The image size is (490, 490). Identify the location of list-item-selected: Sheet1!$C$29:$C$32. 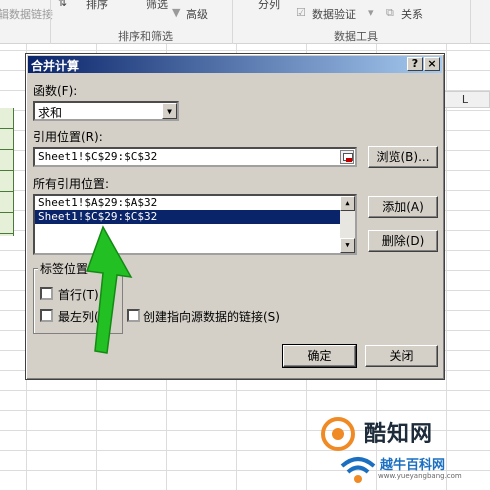
(195, 217).